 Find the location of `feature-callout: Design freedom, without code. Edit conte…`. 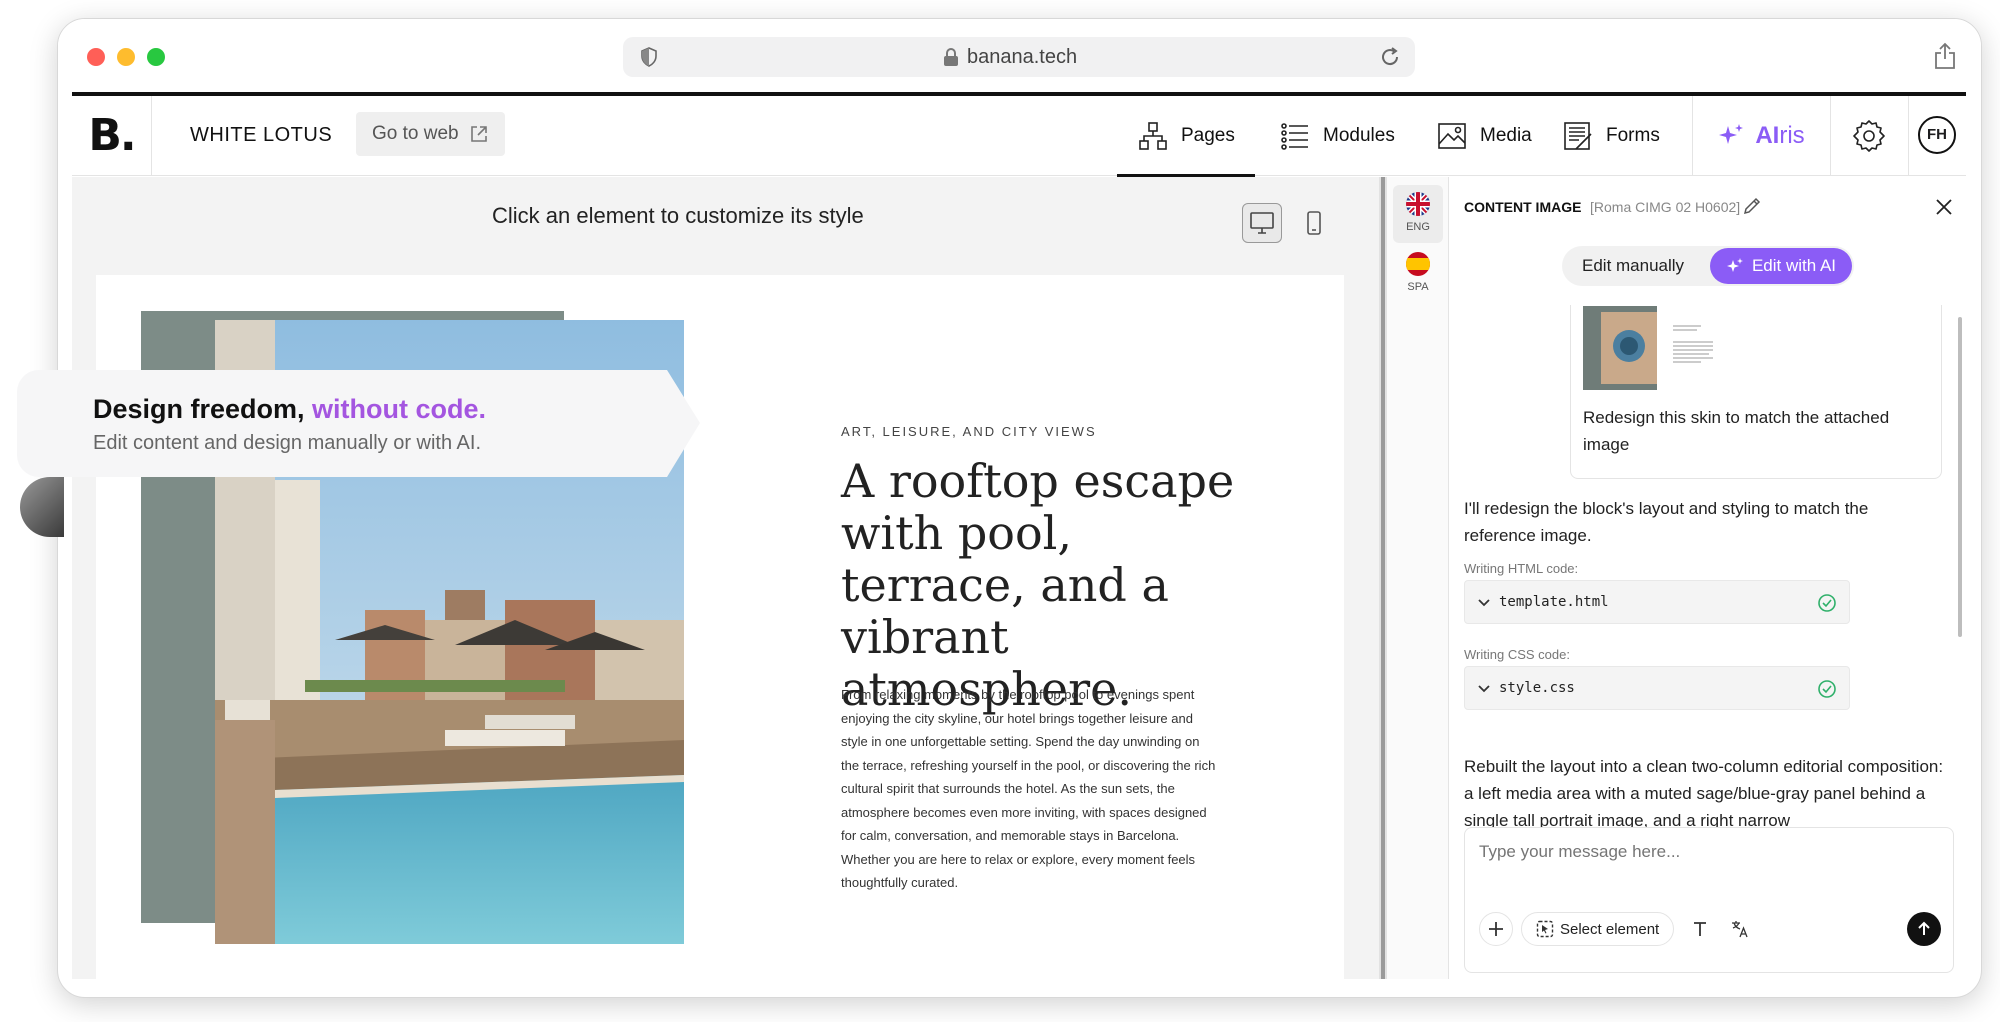

feature-callout: Design freedom, without code. Edit conte… is located at coordinates (358, 423).